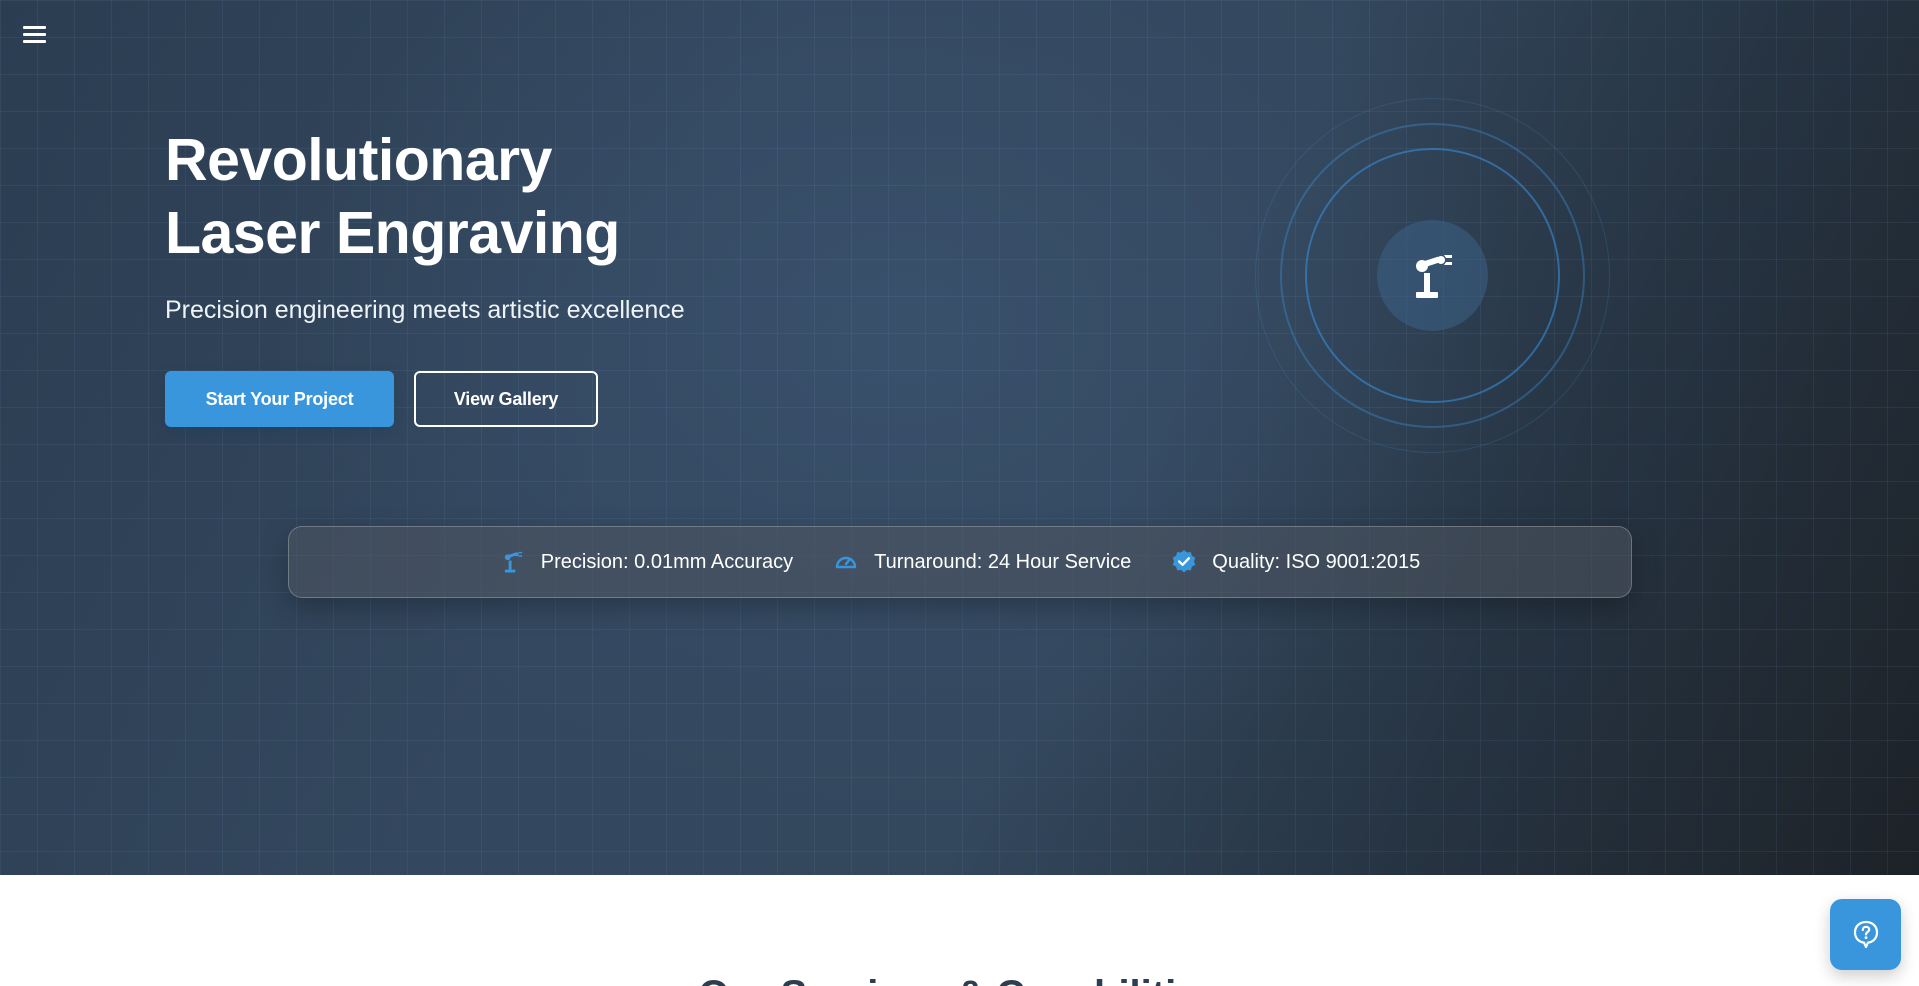  I want to click on robot-badge, so click(1432, 275).